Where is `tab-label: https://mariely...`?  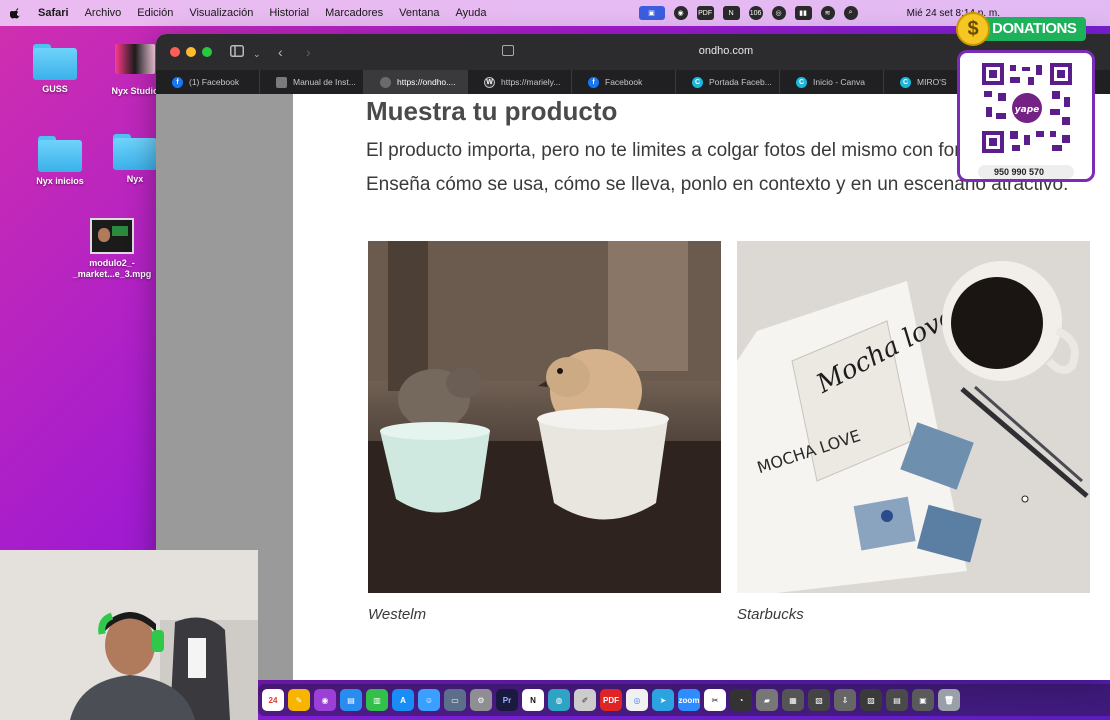
tab-label: https://mariely... is located at coordinates (531, 82).